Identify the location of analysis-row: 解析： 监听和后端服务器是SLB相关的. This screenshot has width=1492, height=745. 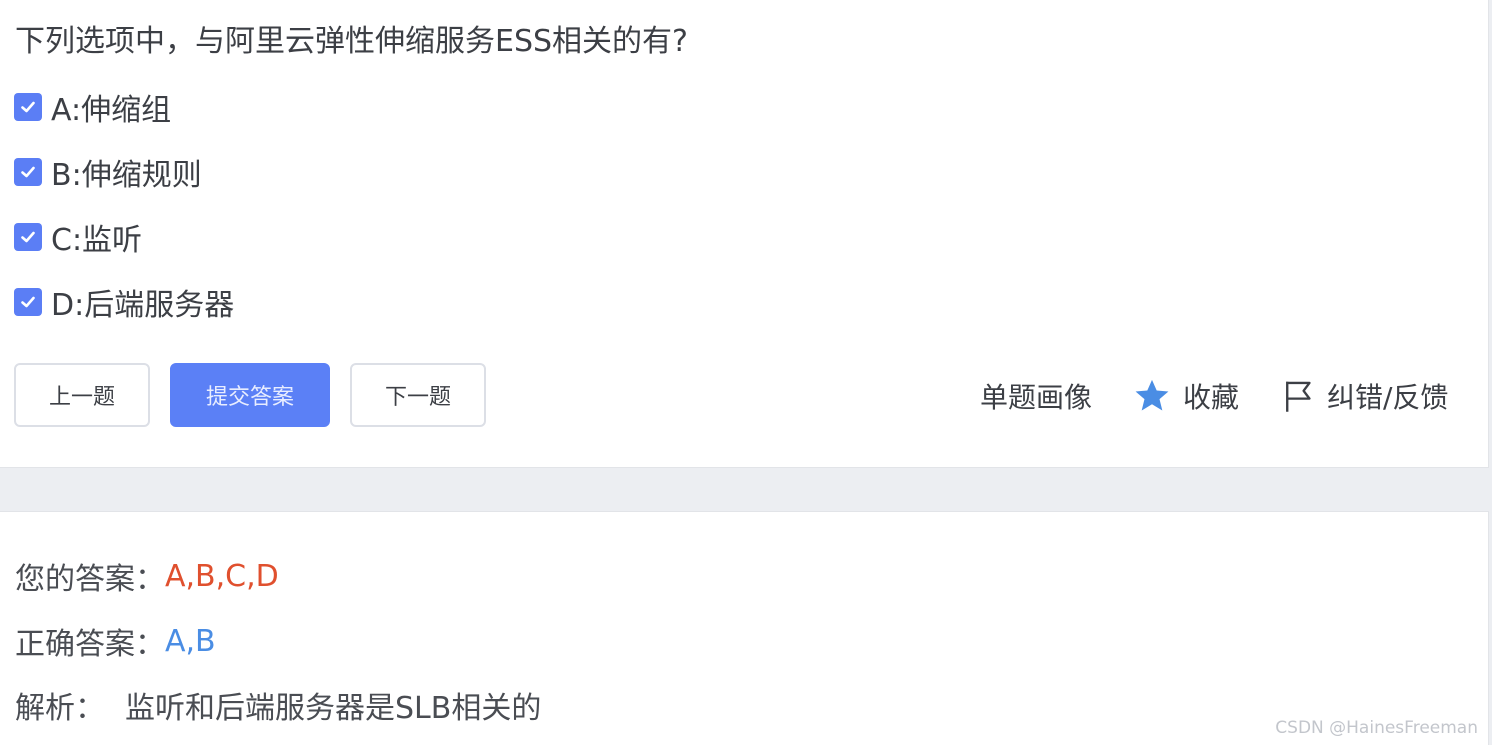
(278, 705).